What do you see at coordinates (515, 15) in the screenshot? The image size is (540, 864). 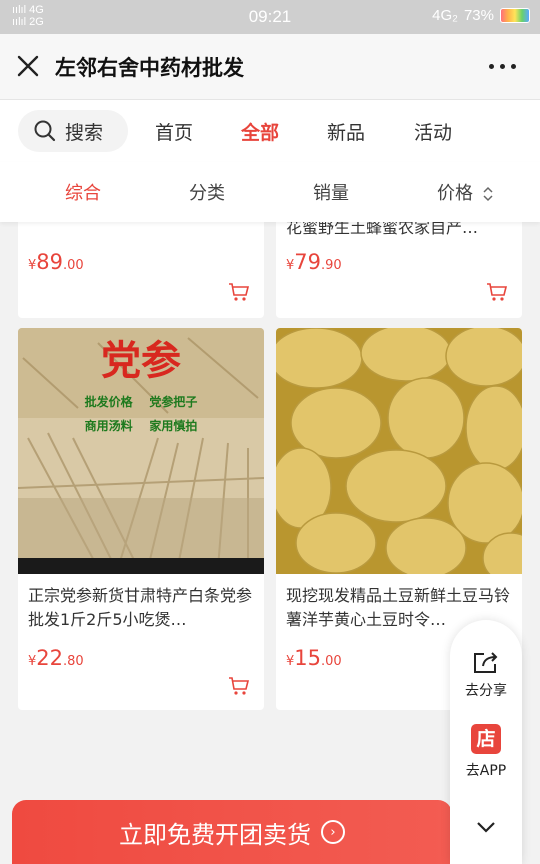 I see `battery-icon` at bounding box center [515, 15].